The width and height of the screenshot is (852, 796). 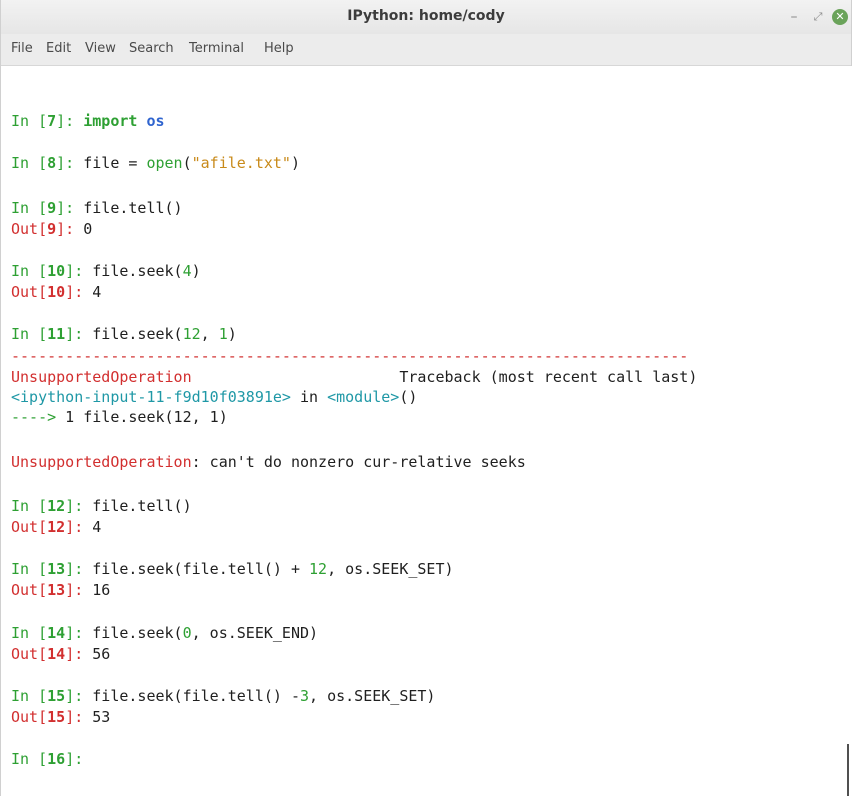 I want to click on menu-file: File, so click(x=22, y=48).